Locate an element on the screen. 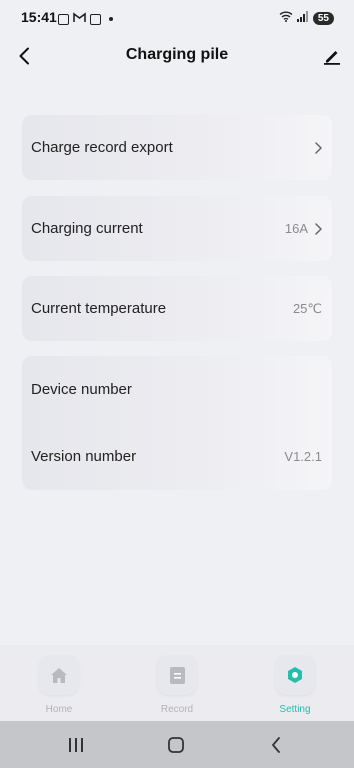 The image size is (354, 768). app-header: Charging pile is located at coordinates (177, 56).